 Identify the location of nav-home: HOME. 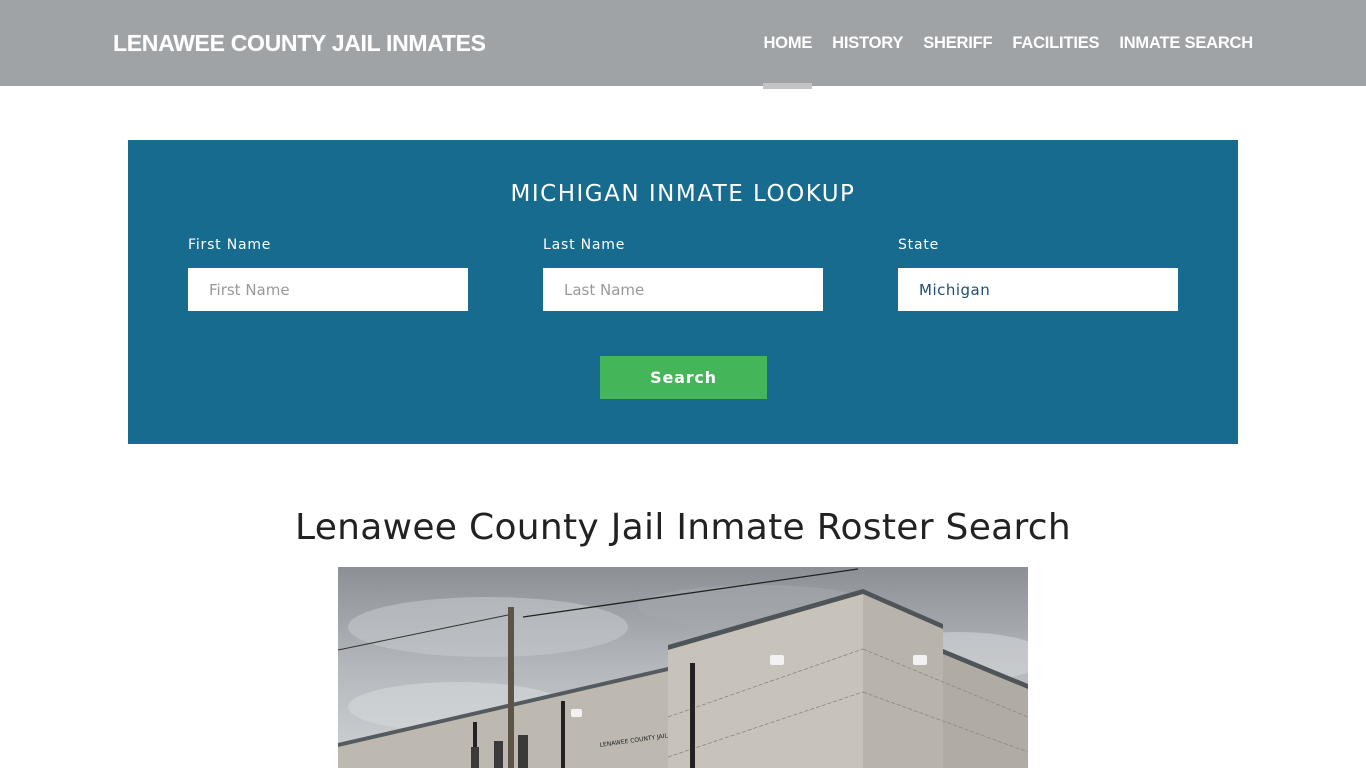
(787, 44).